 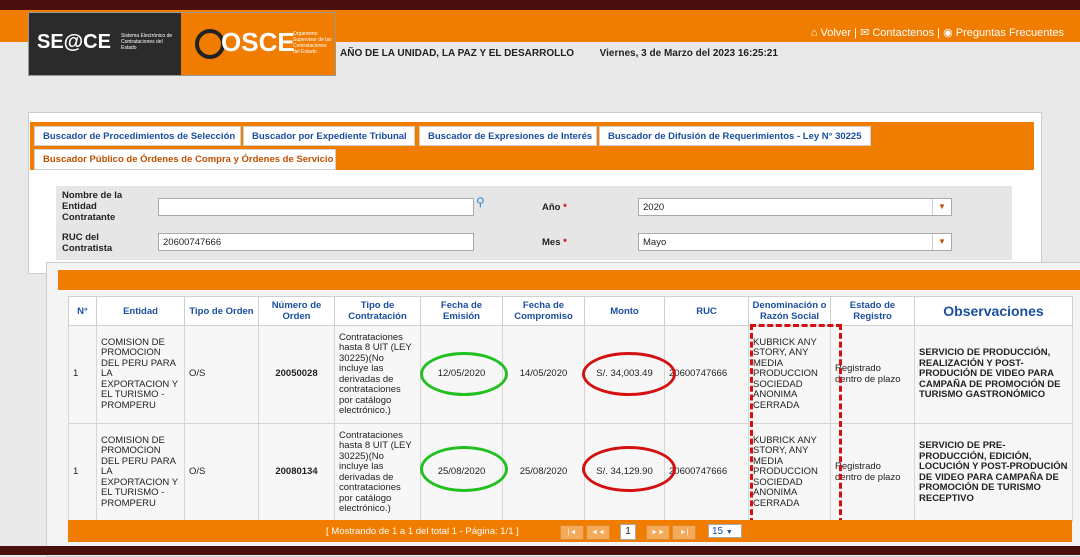 What do you see at coordinates (688, 53) in the screenshot?
I see `datetime: Viernes, 3 de Marzo del 2023 16:25:21` at bounding box center [688, 53].